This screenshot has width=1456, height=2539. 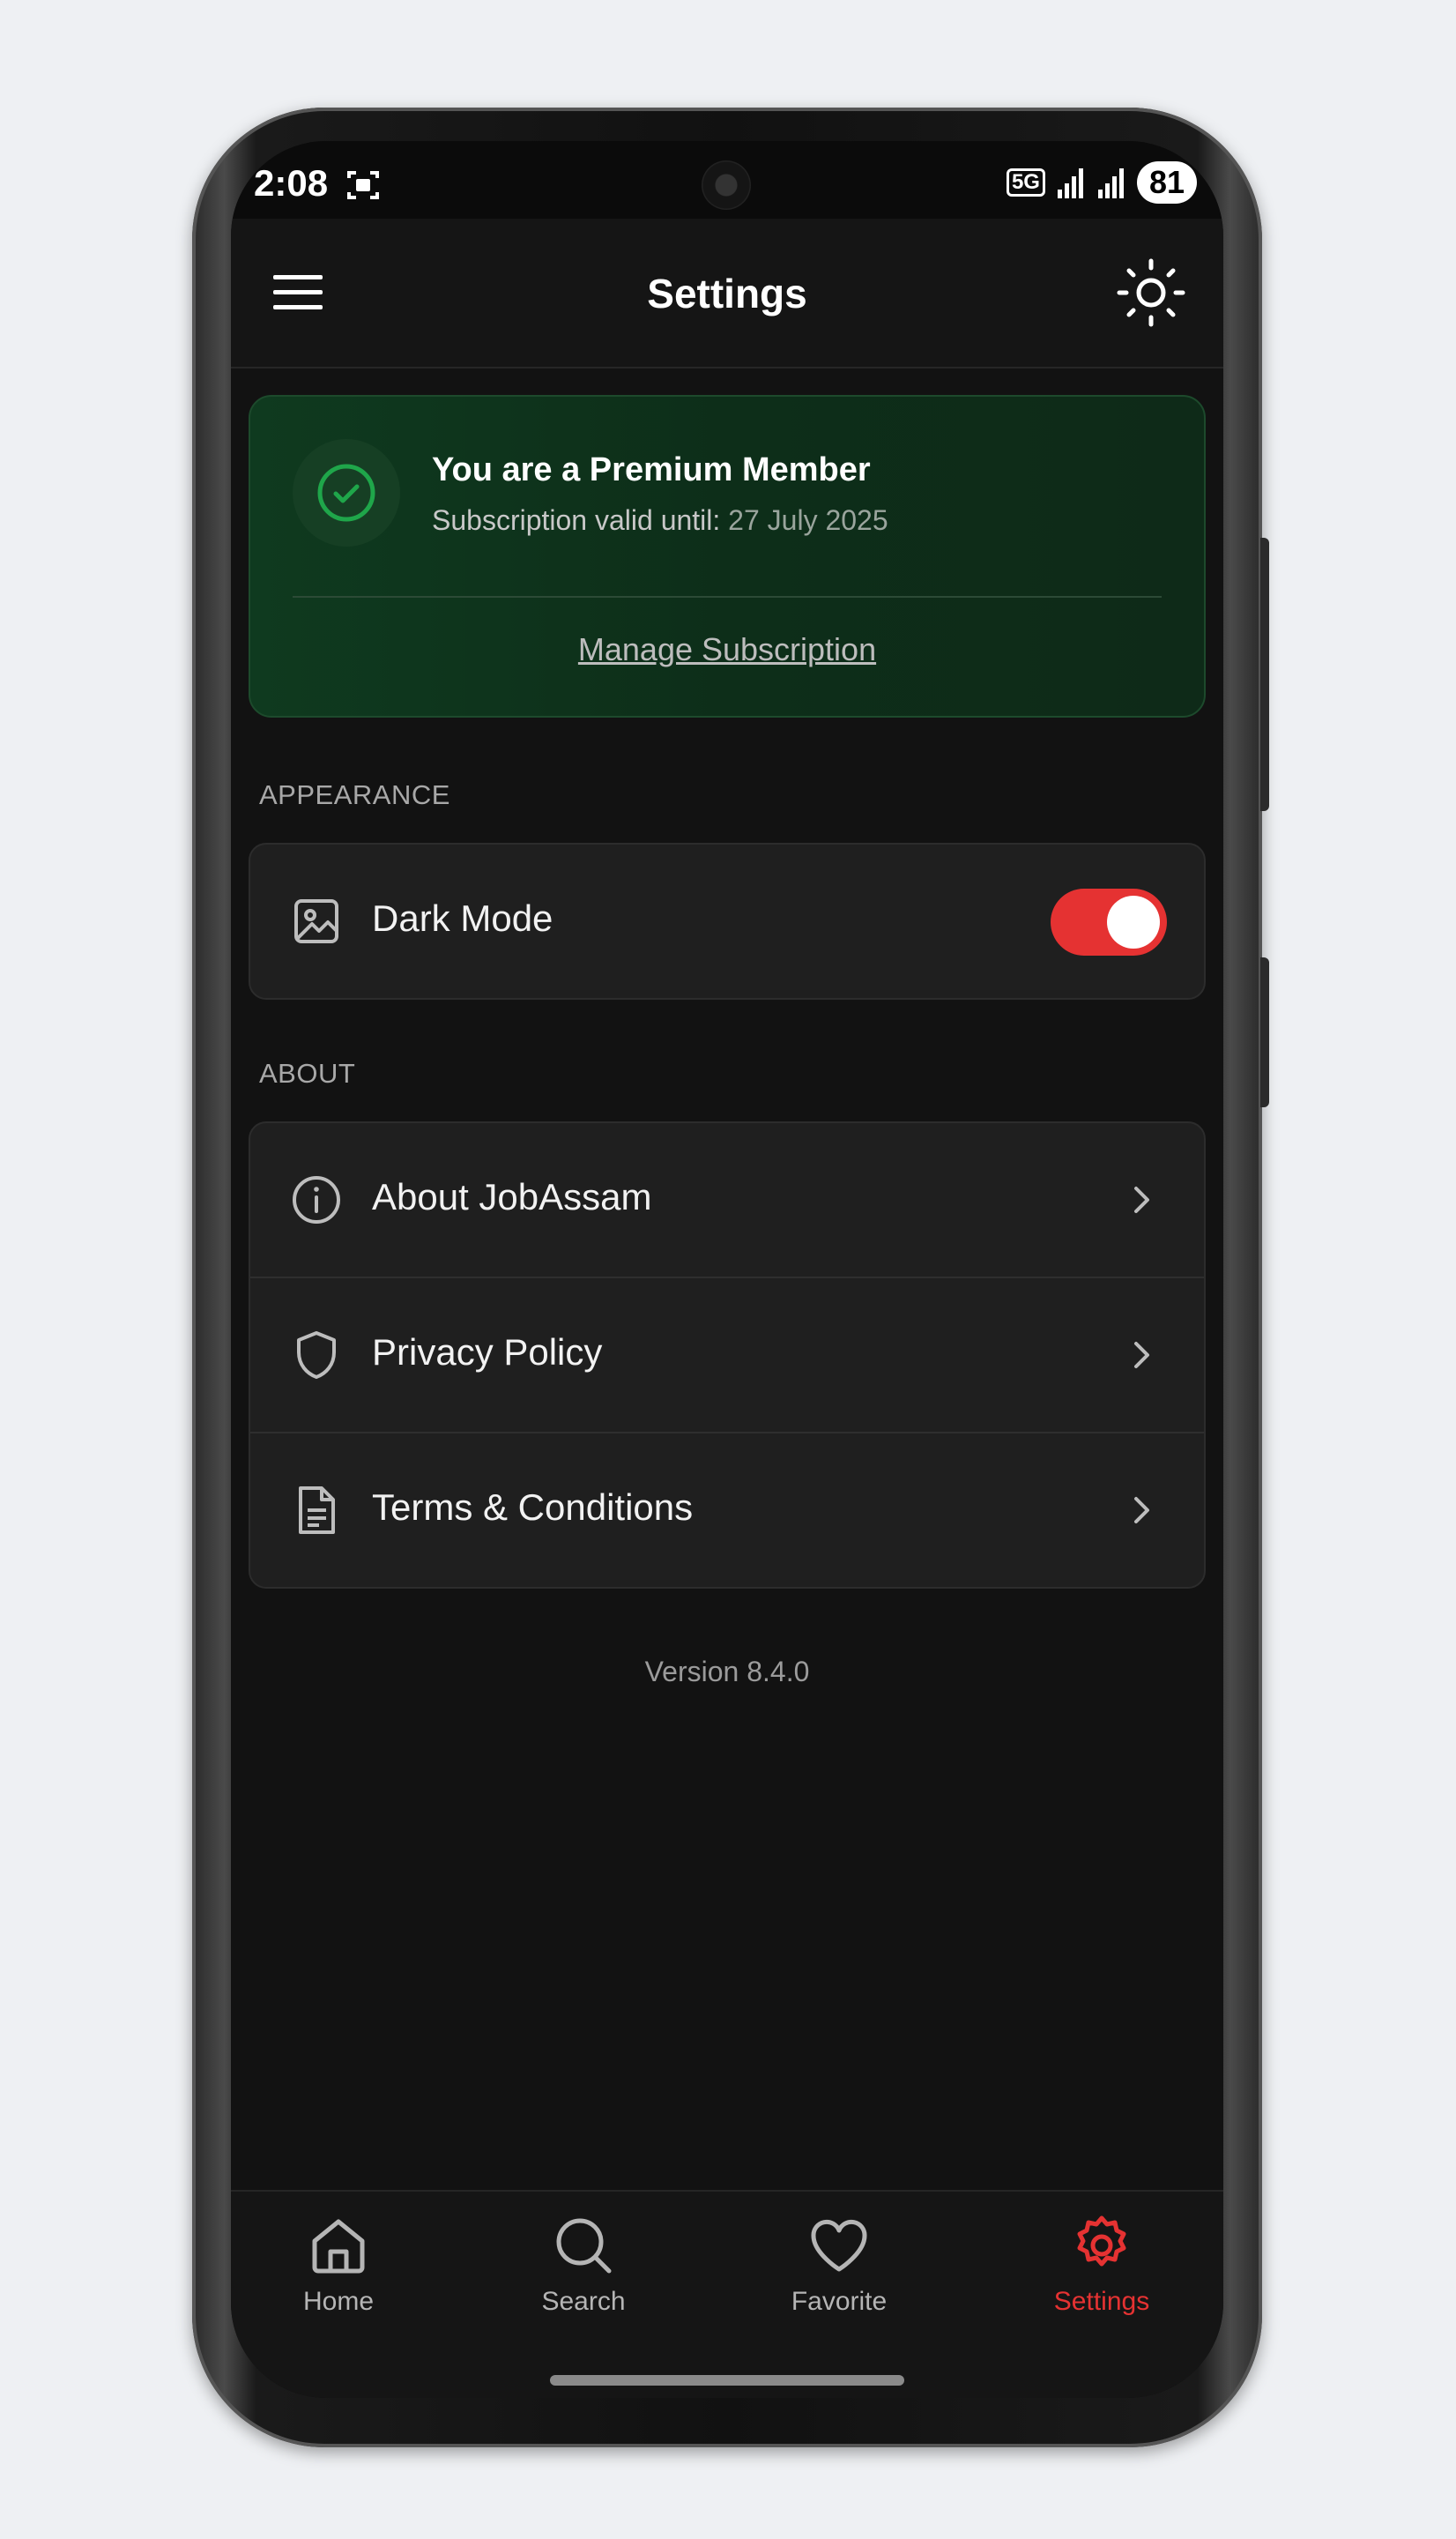 I want to click on nav-settings: Settings, so click(x=1102, y=2264).